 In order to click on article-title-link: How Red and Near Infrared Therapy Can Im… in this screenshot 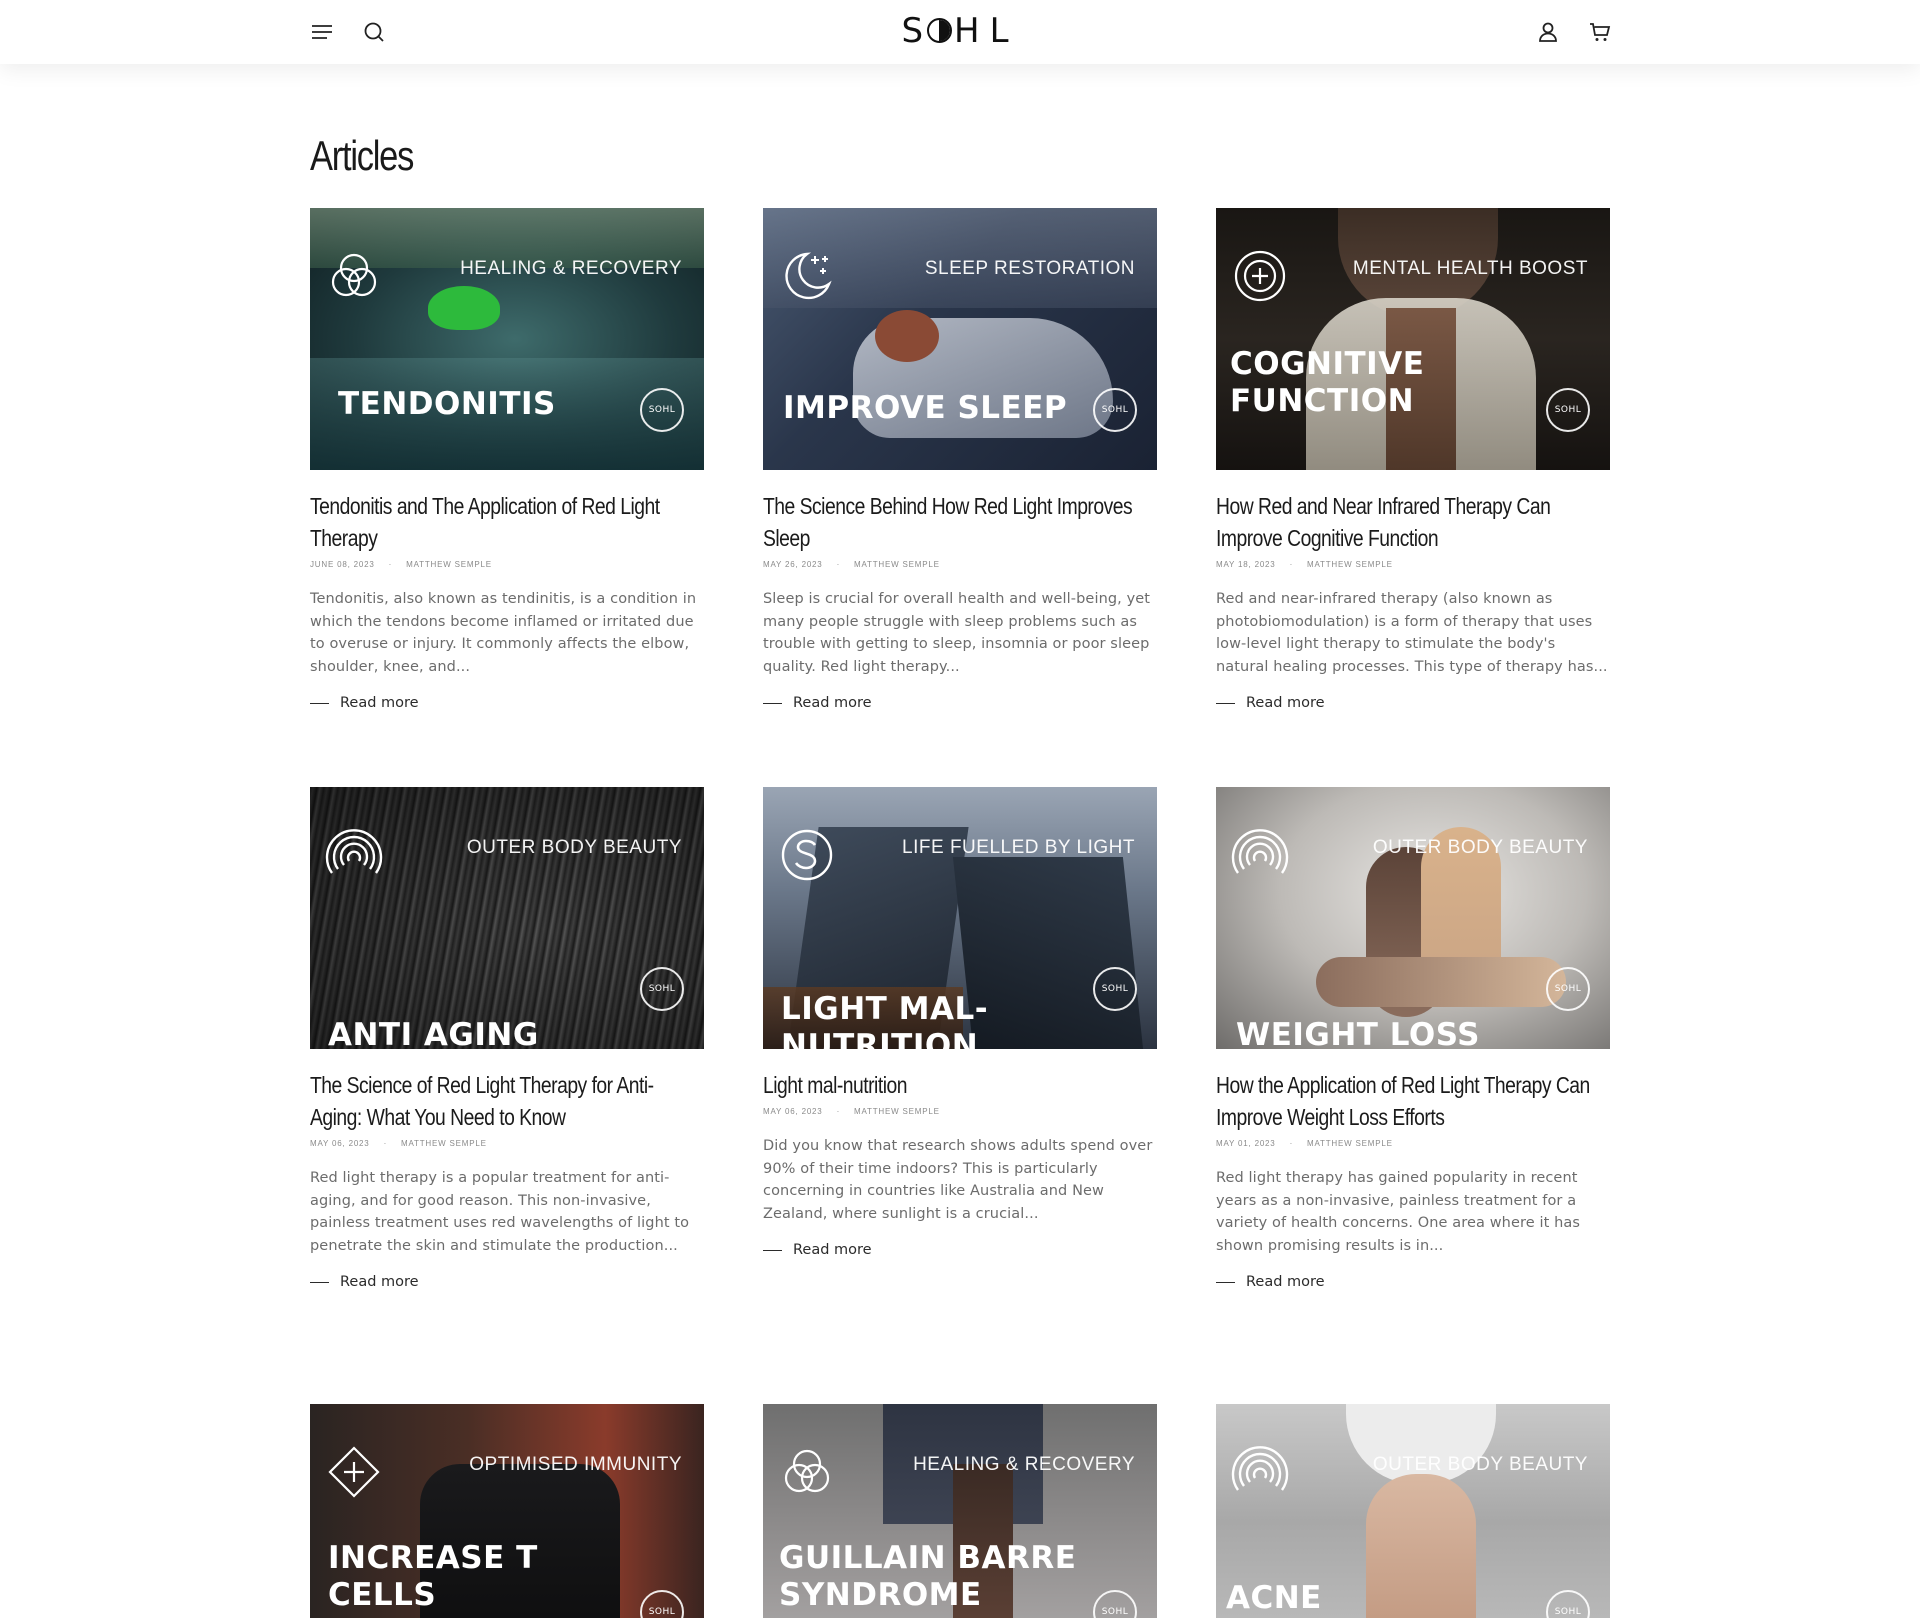, I will do `click(1413, 522)`.